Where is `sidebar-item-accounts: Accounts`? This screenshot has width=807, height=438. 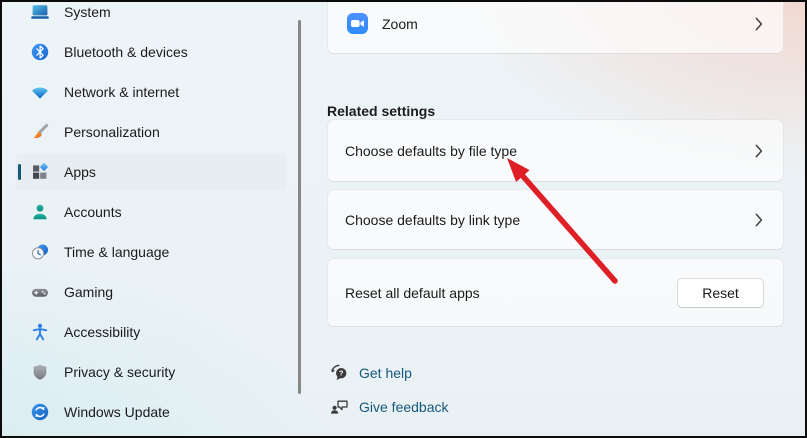 sidebar-item-accounts: Accounts is located at coordinates (151, 212).